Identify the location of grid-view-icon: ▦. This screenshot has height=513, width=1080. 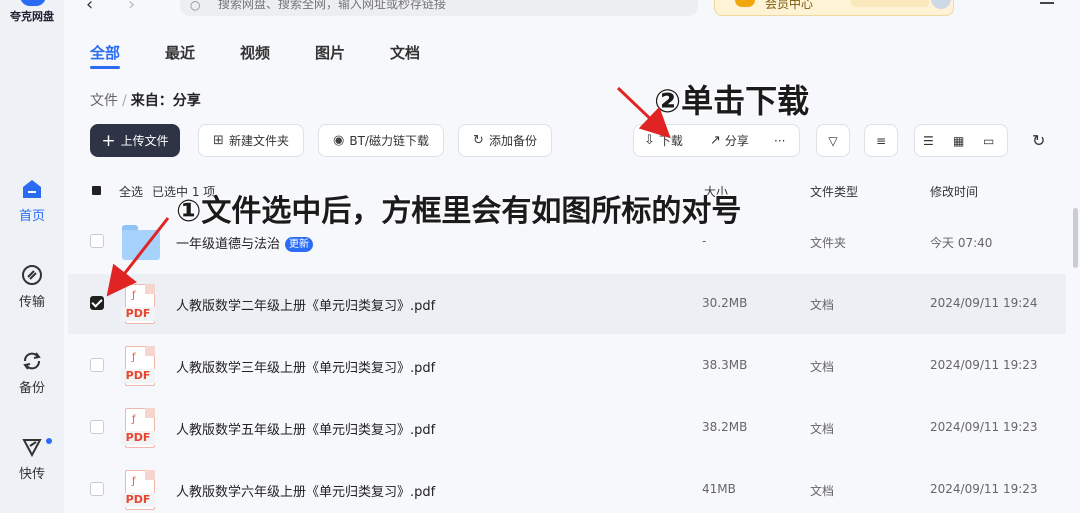
(959, 140).